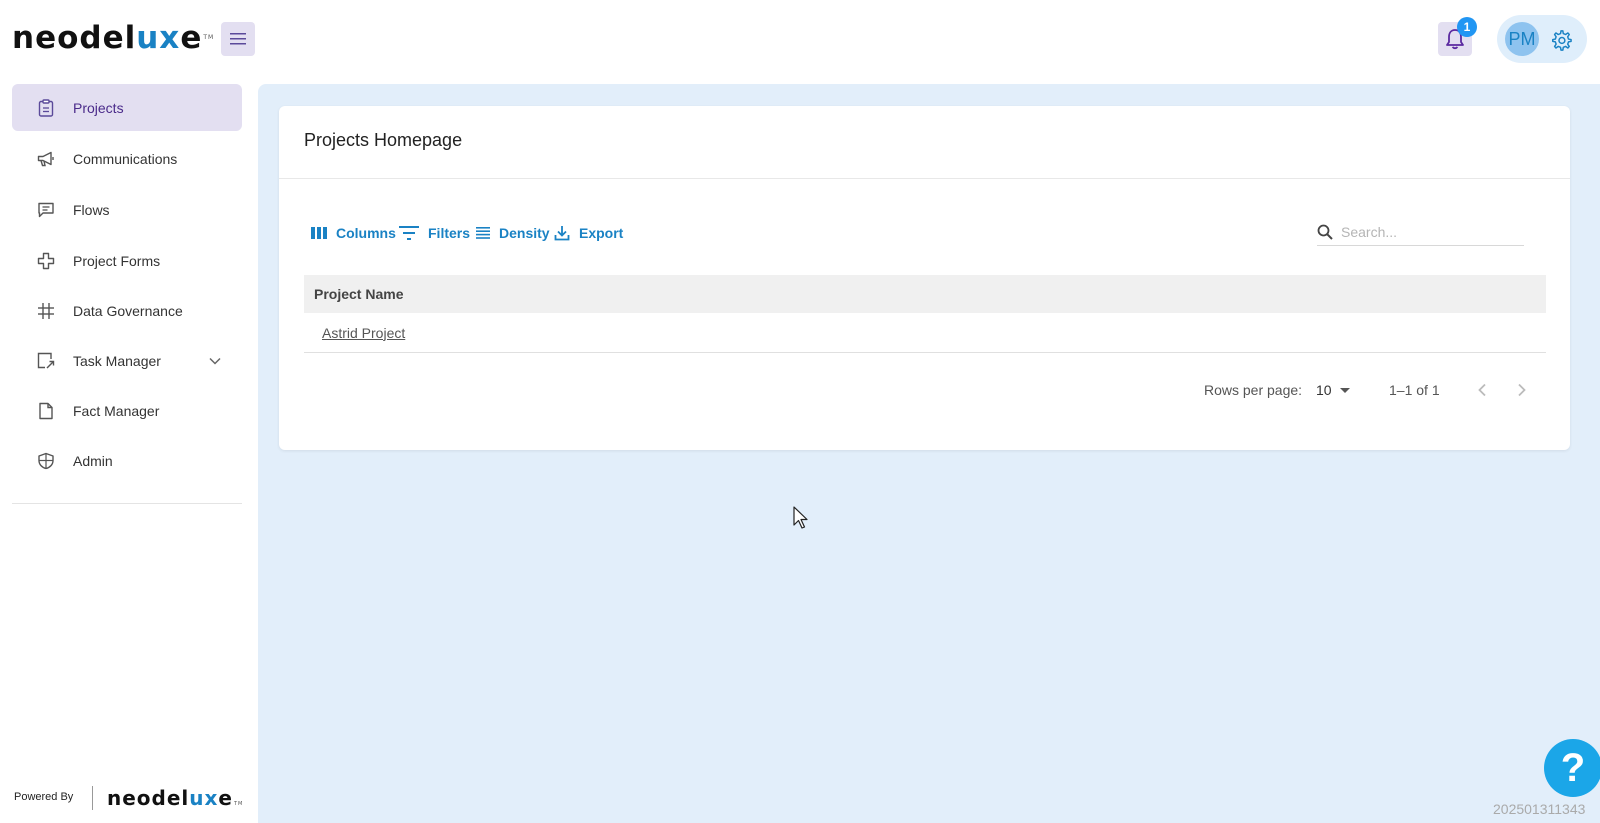 The width and height of the screenshot is (1600, 823). I want to click on sidebar-item-label: Projects, so click(98, 107).